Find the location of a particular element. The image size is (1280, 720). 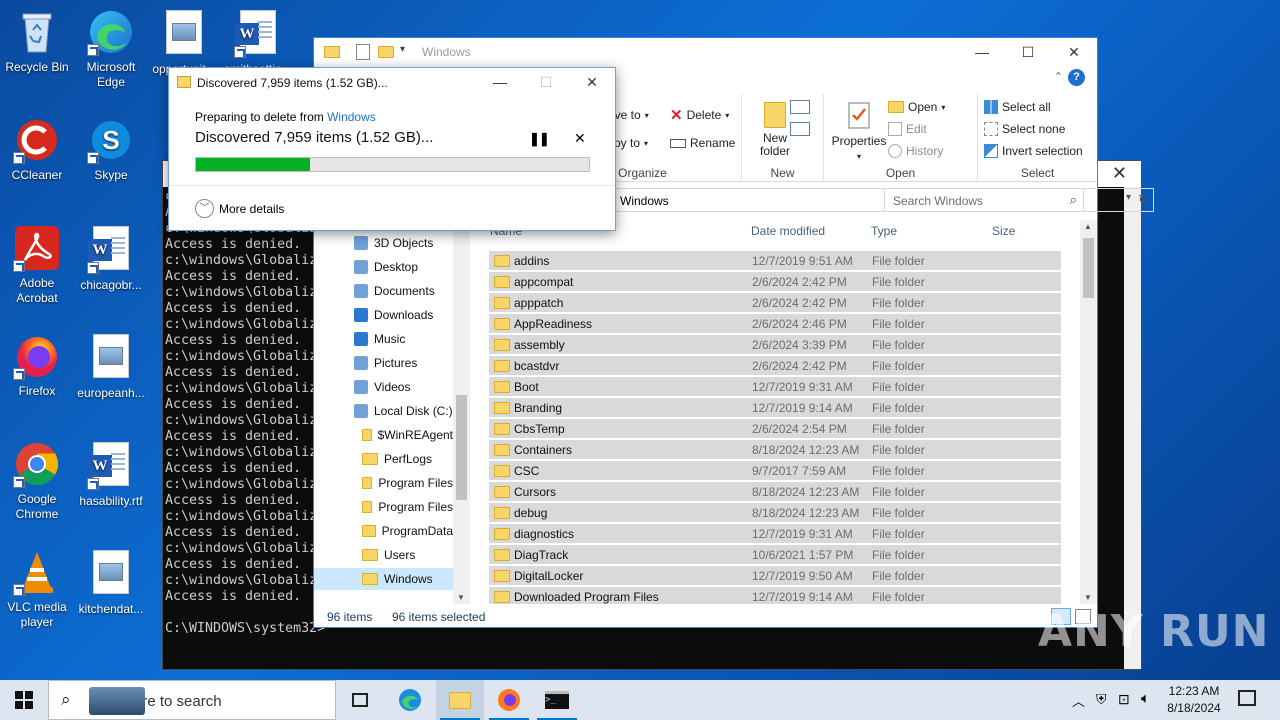

nav-item: Windows is located at coordinates (383, 579).